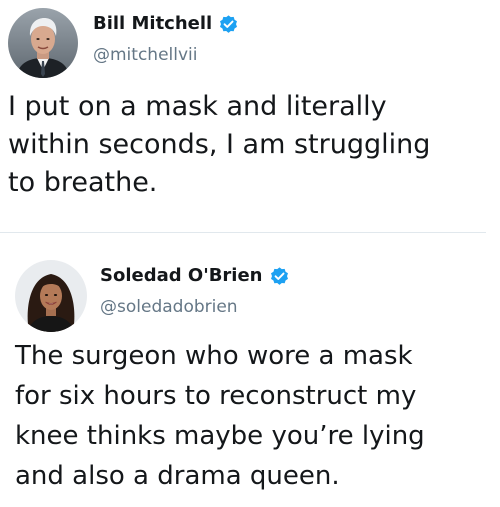 The width and height of the screenshot is (500, 507). Describe the element at coordinates (169, 307) in the screenshot. I see `handle: @soledadobrien` at that location.